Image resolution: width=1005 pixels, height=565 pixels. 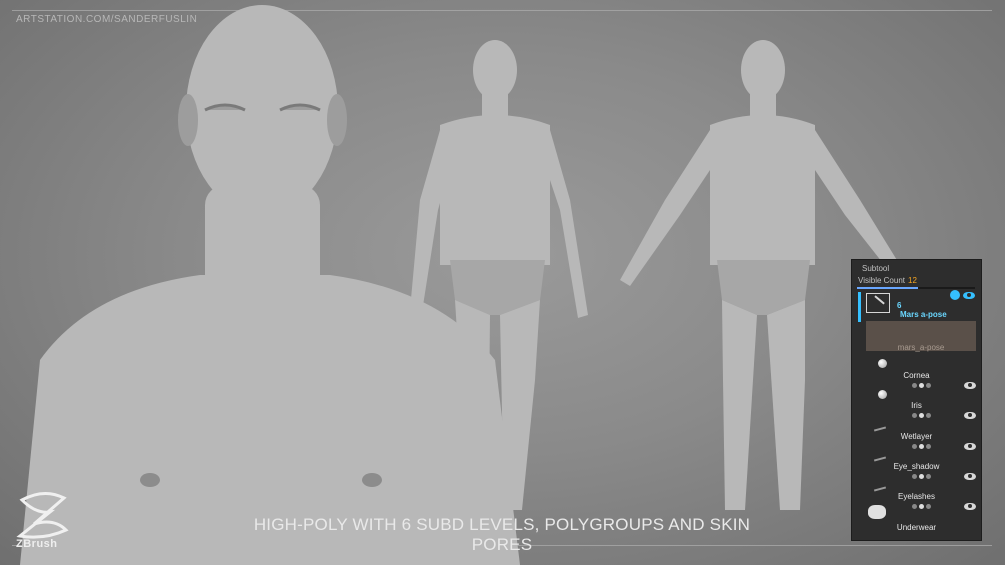 I want to click on cloth-thumbnail-icon, so click(x=877, y=512).